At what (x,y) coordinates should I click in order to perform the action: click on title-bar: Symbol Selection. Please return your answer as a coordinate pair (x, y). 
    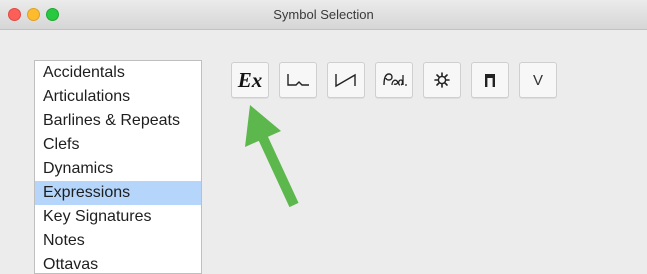
    Looking at the image, I should click on (323, 15).